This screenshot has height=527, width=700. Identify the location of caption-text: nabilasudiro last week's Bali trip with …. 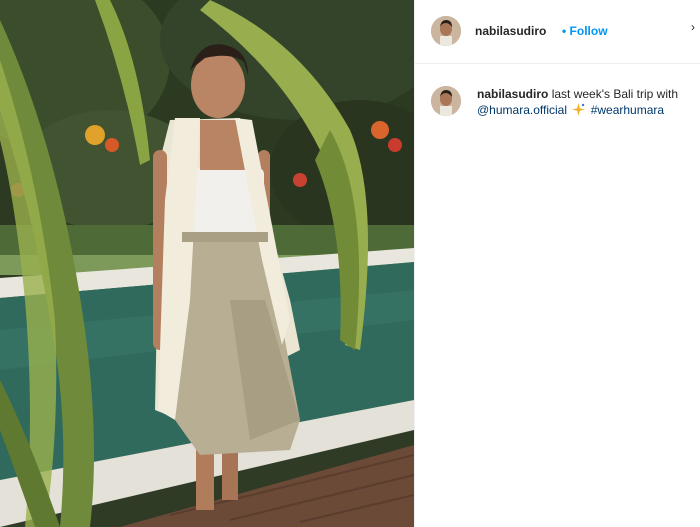
(587, 103).